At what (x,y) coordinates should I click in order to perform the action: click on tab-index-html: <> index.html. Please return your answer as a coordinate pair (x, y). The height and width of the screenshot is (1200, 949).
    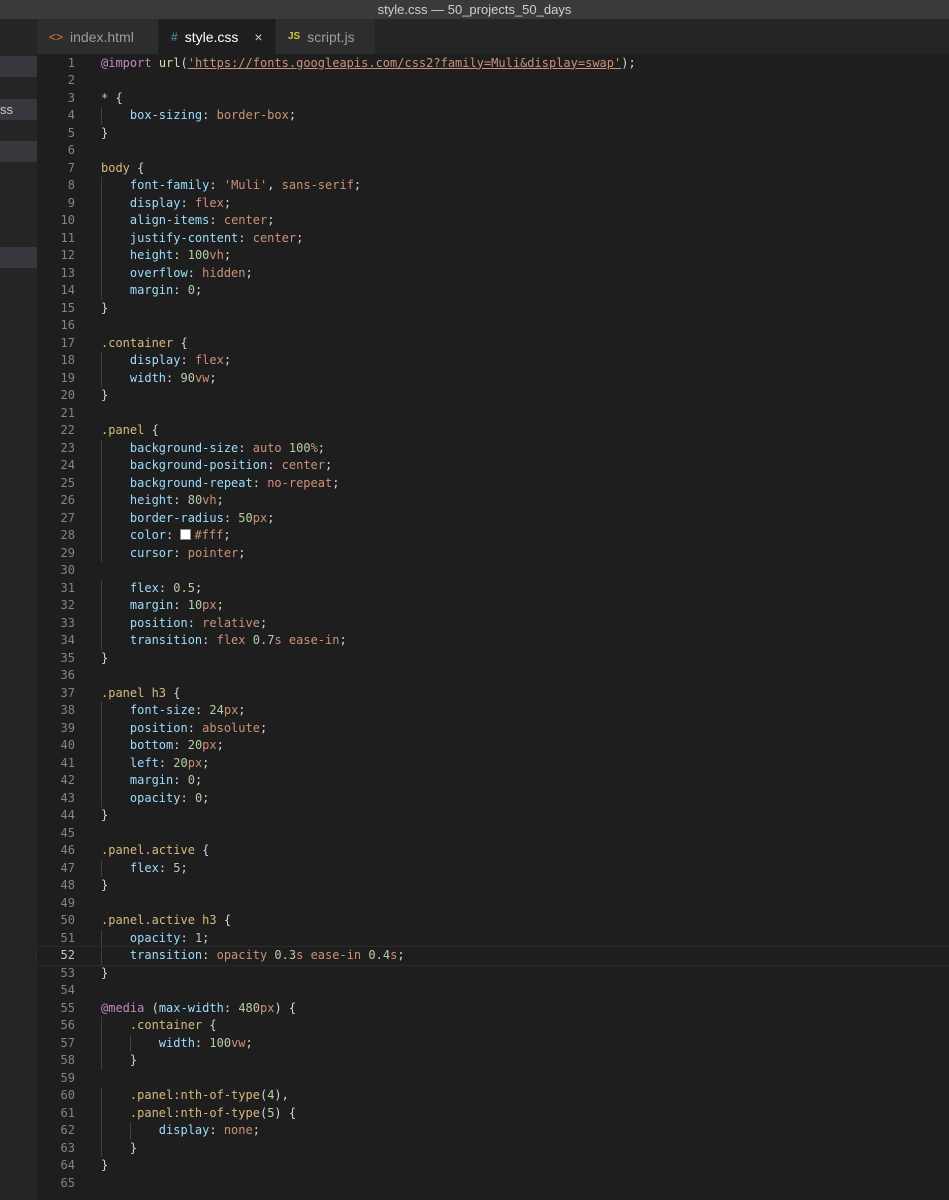
    Looking at the image, I should click on (98, 36).